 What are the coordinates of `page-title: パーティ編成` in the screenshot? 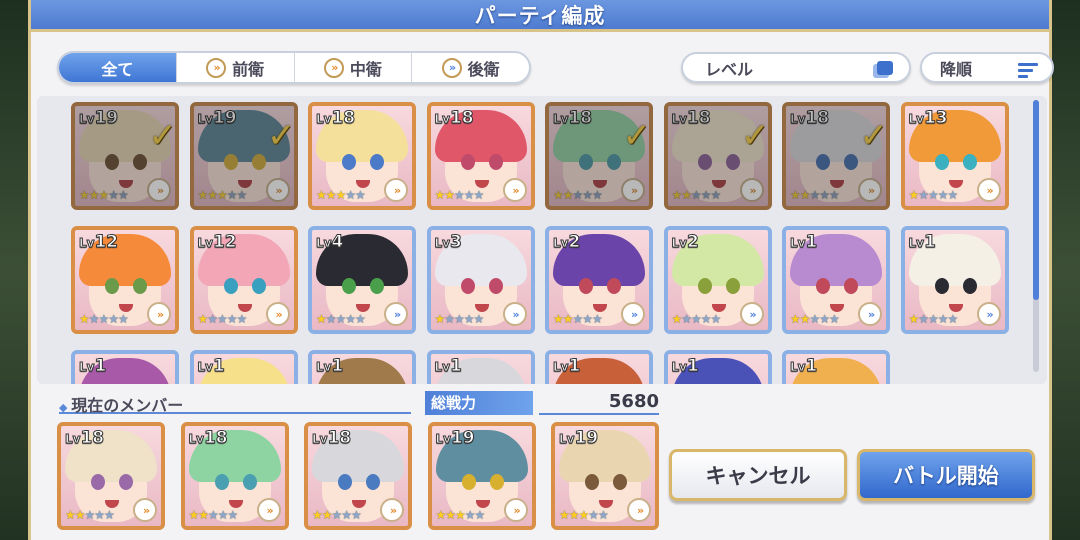 It's located at (540, 15).